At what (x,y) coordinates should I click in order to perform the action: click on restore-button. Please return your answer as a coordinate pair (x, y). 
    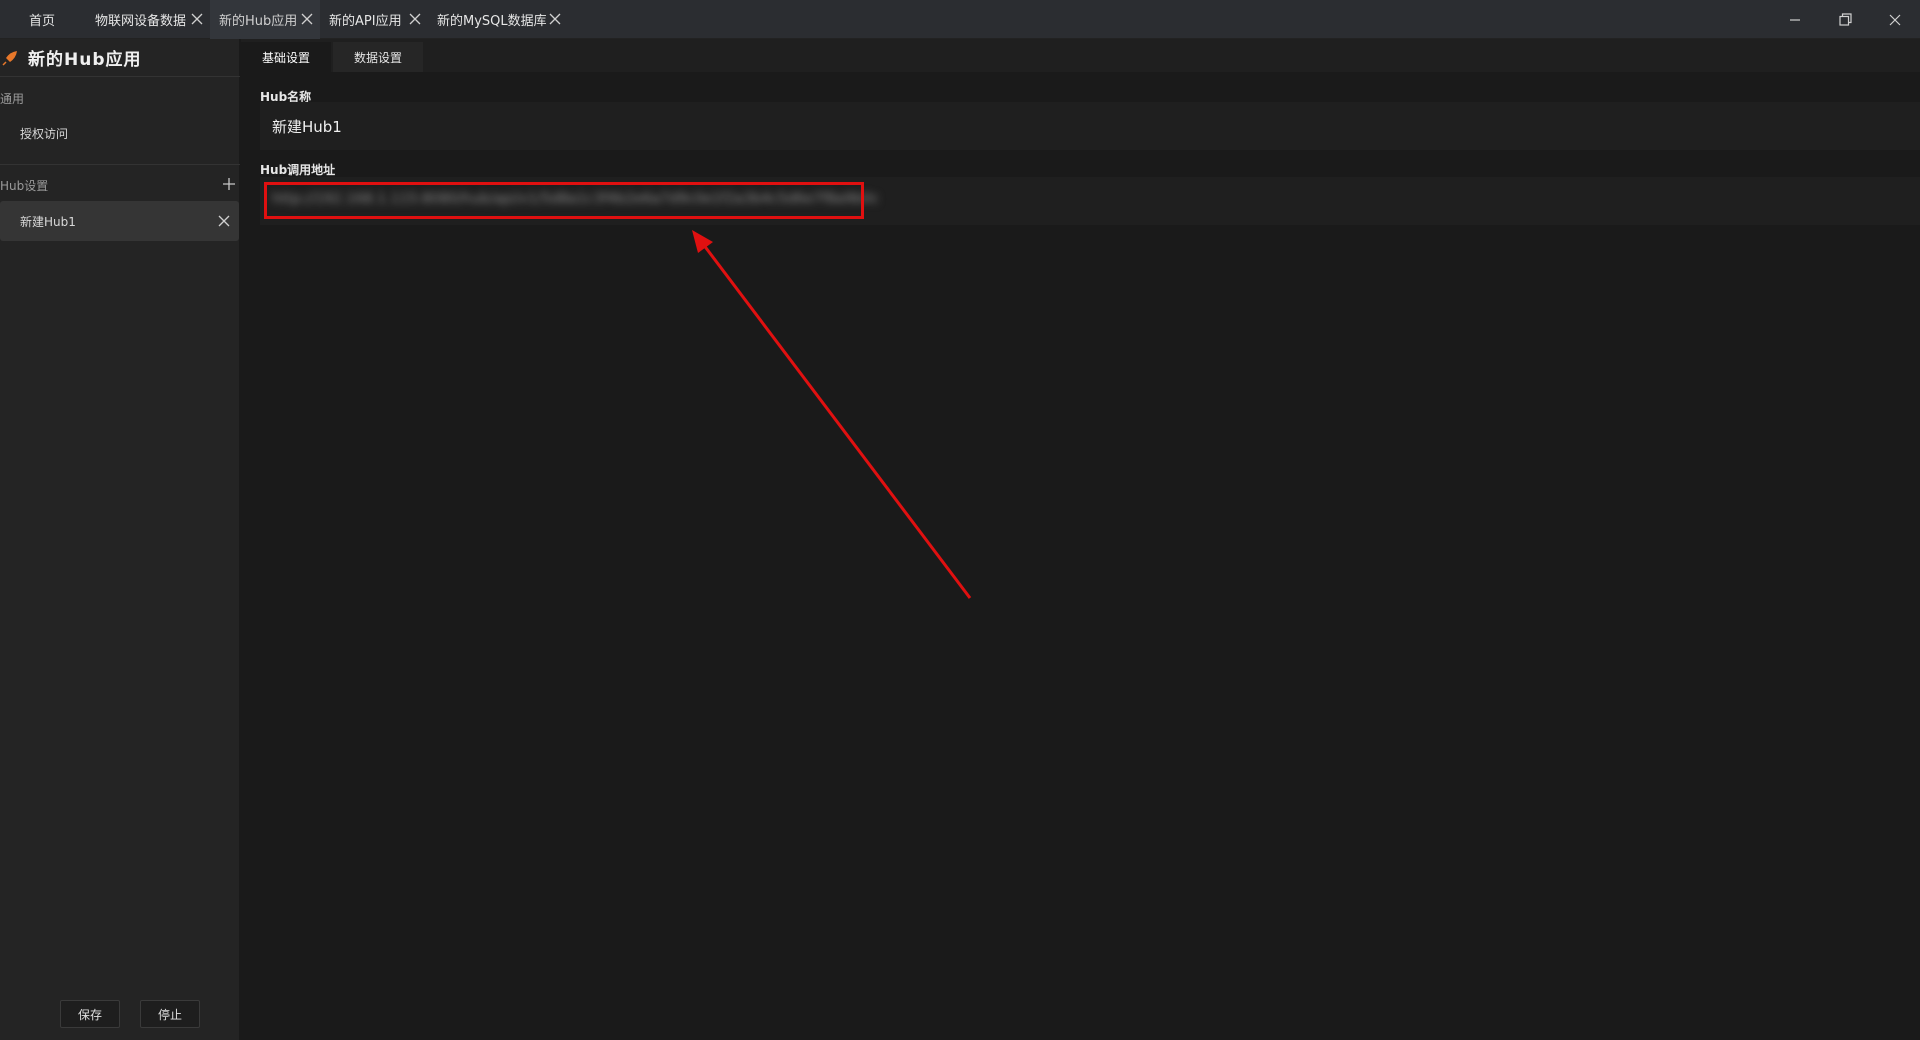
    Looking at the image, I should click on (1845, 19).